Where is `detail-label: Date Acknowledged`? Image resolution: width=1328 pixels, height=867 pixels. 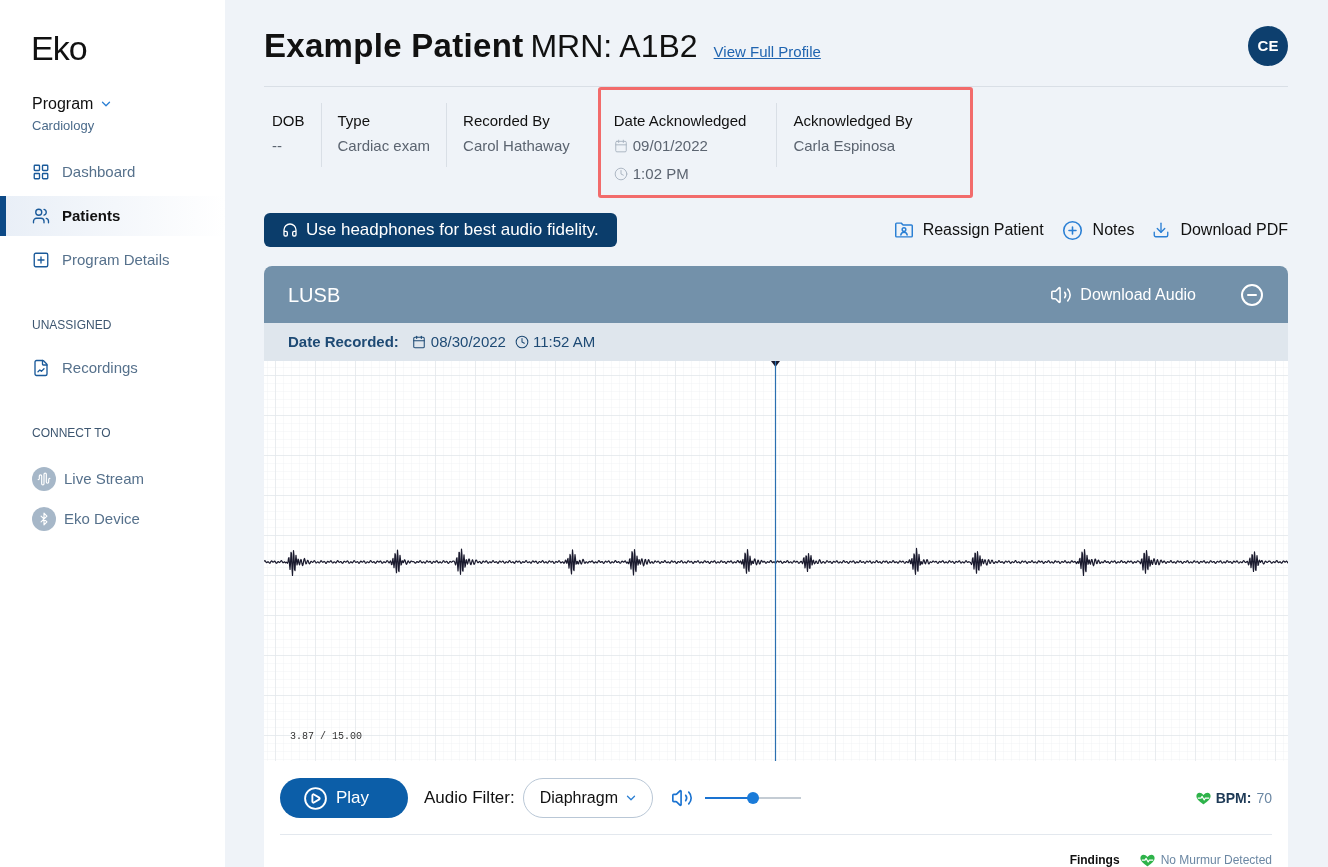
detail-label: Date Acknowledged is located at coordinates (680, 121).